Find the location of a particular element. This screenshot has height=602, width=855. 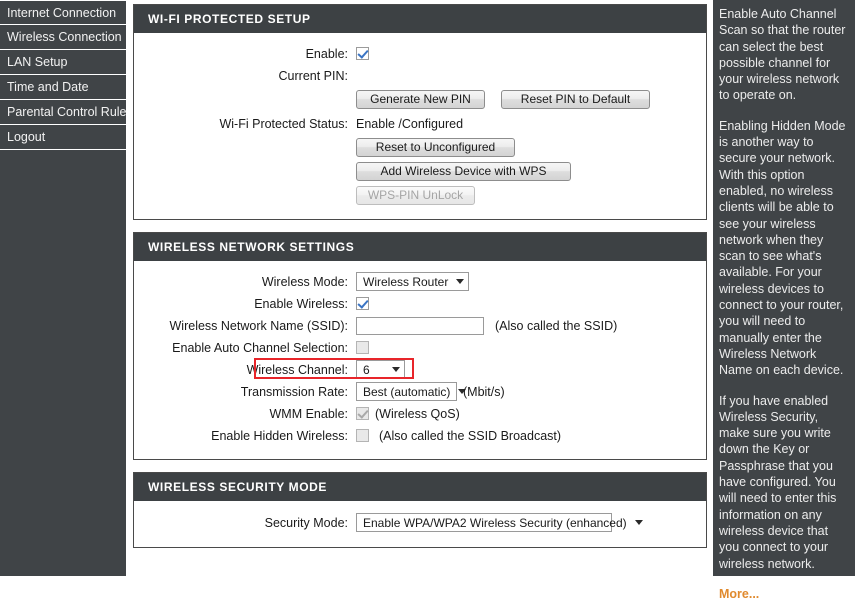

transmission-rate-select: Best (automatic) is located at coordinates (411, 391).